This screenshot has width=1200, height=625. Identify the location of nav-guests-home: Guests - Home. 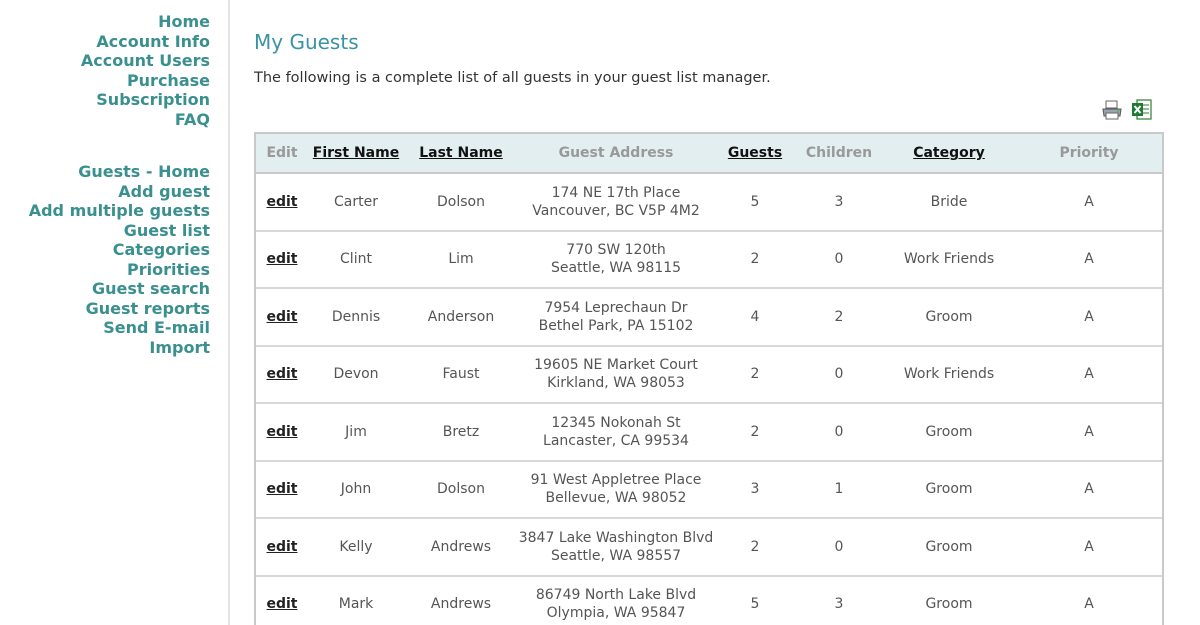
(119, 172).